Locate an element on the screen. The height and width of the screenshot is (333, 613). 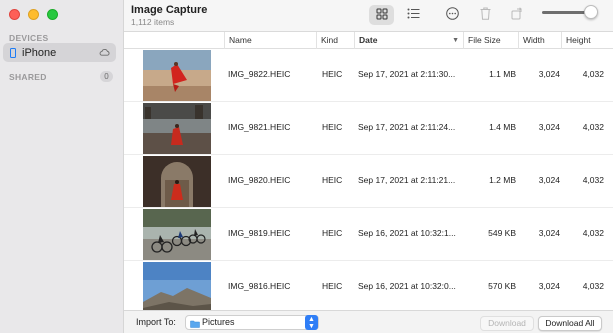
zoom-window-button is located at coordinates (52, 14).